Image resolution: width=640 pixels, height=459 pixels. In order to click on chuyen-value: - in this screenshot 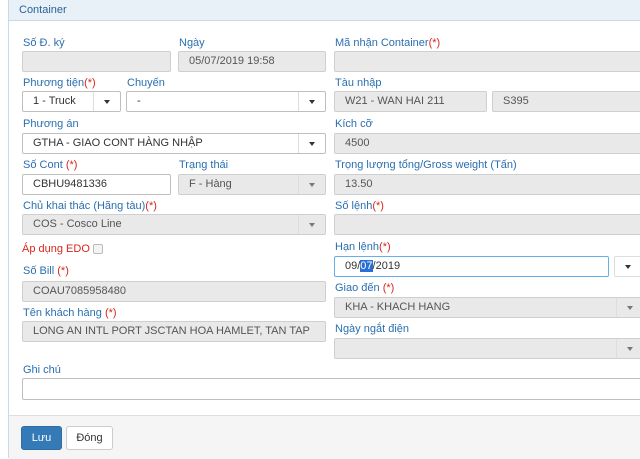, I will do `click(139, 101)`.